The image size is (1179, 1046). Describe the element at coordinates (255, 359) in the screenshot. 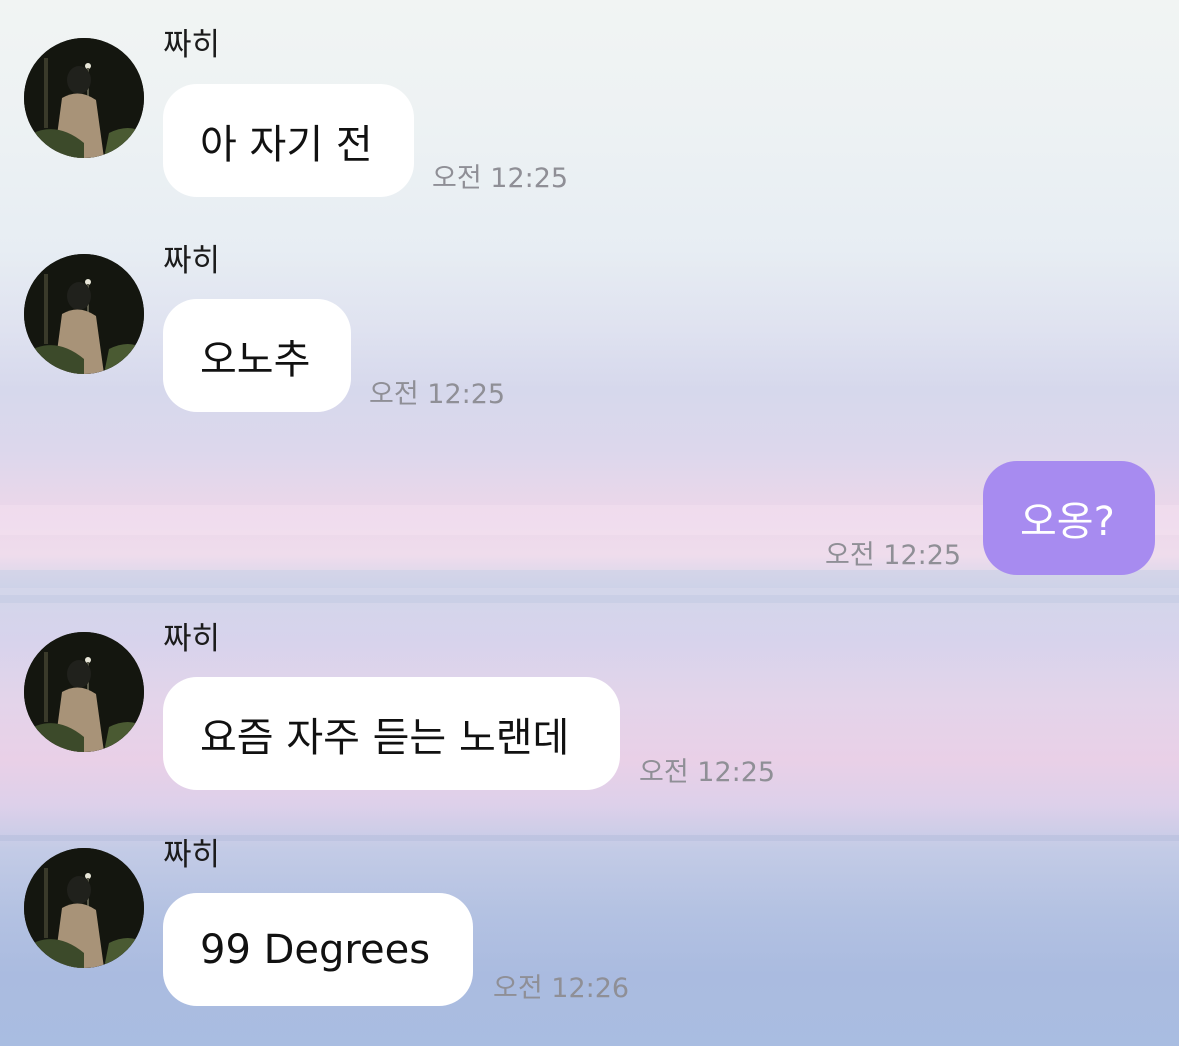

I see `message-text: 오노추` at that location.